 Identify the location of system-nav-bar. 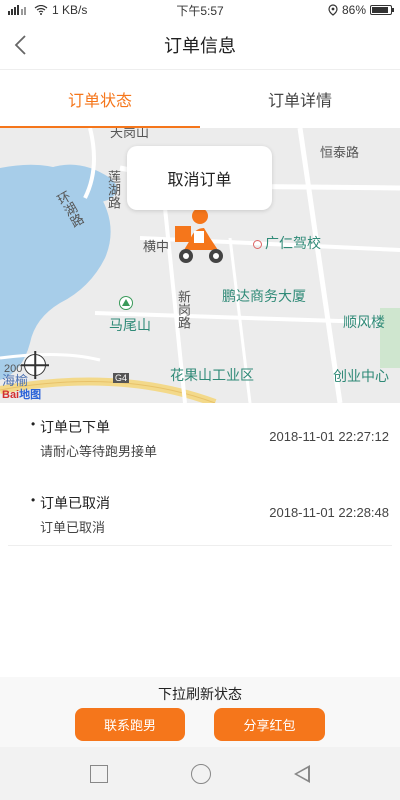
(200, 773).